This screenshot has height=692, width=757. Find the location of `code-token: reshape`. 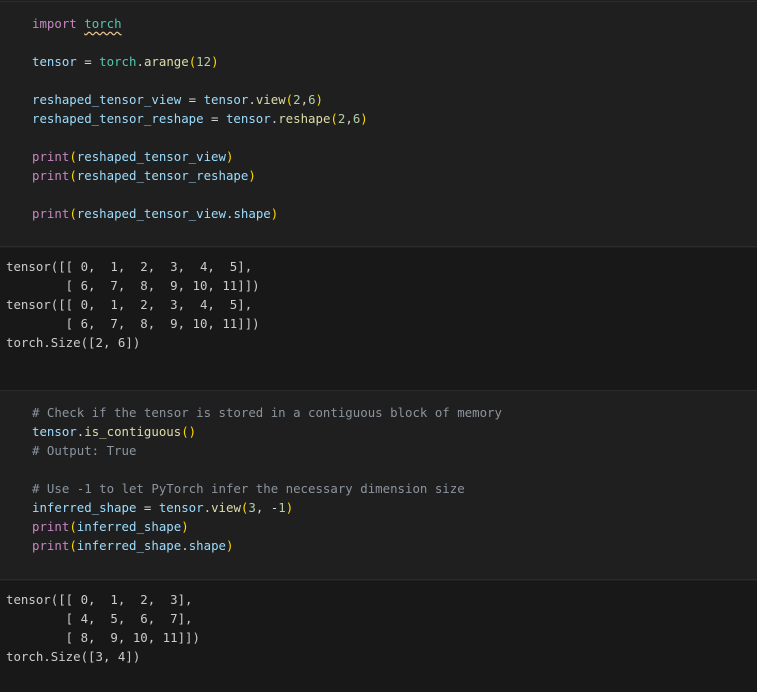

code-token: reshape is located at coordinates (304, 118).